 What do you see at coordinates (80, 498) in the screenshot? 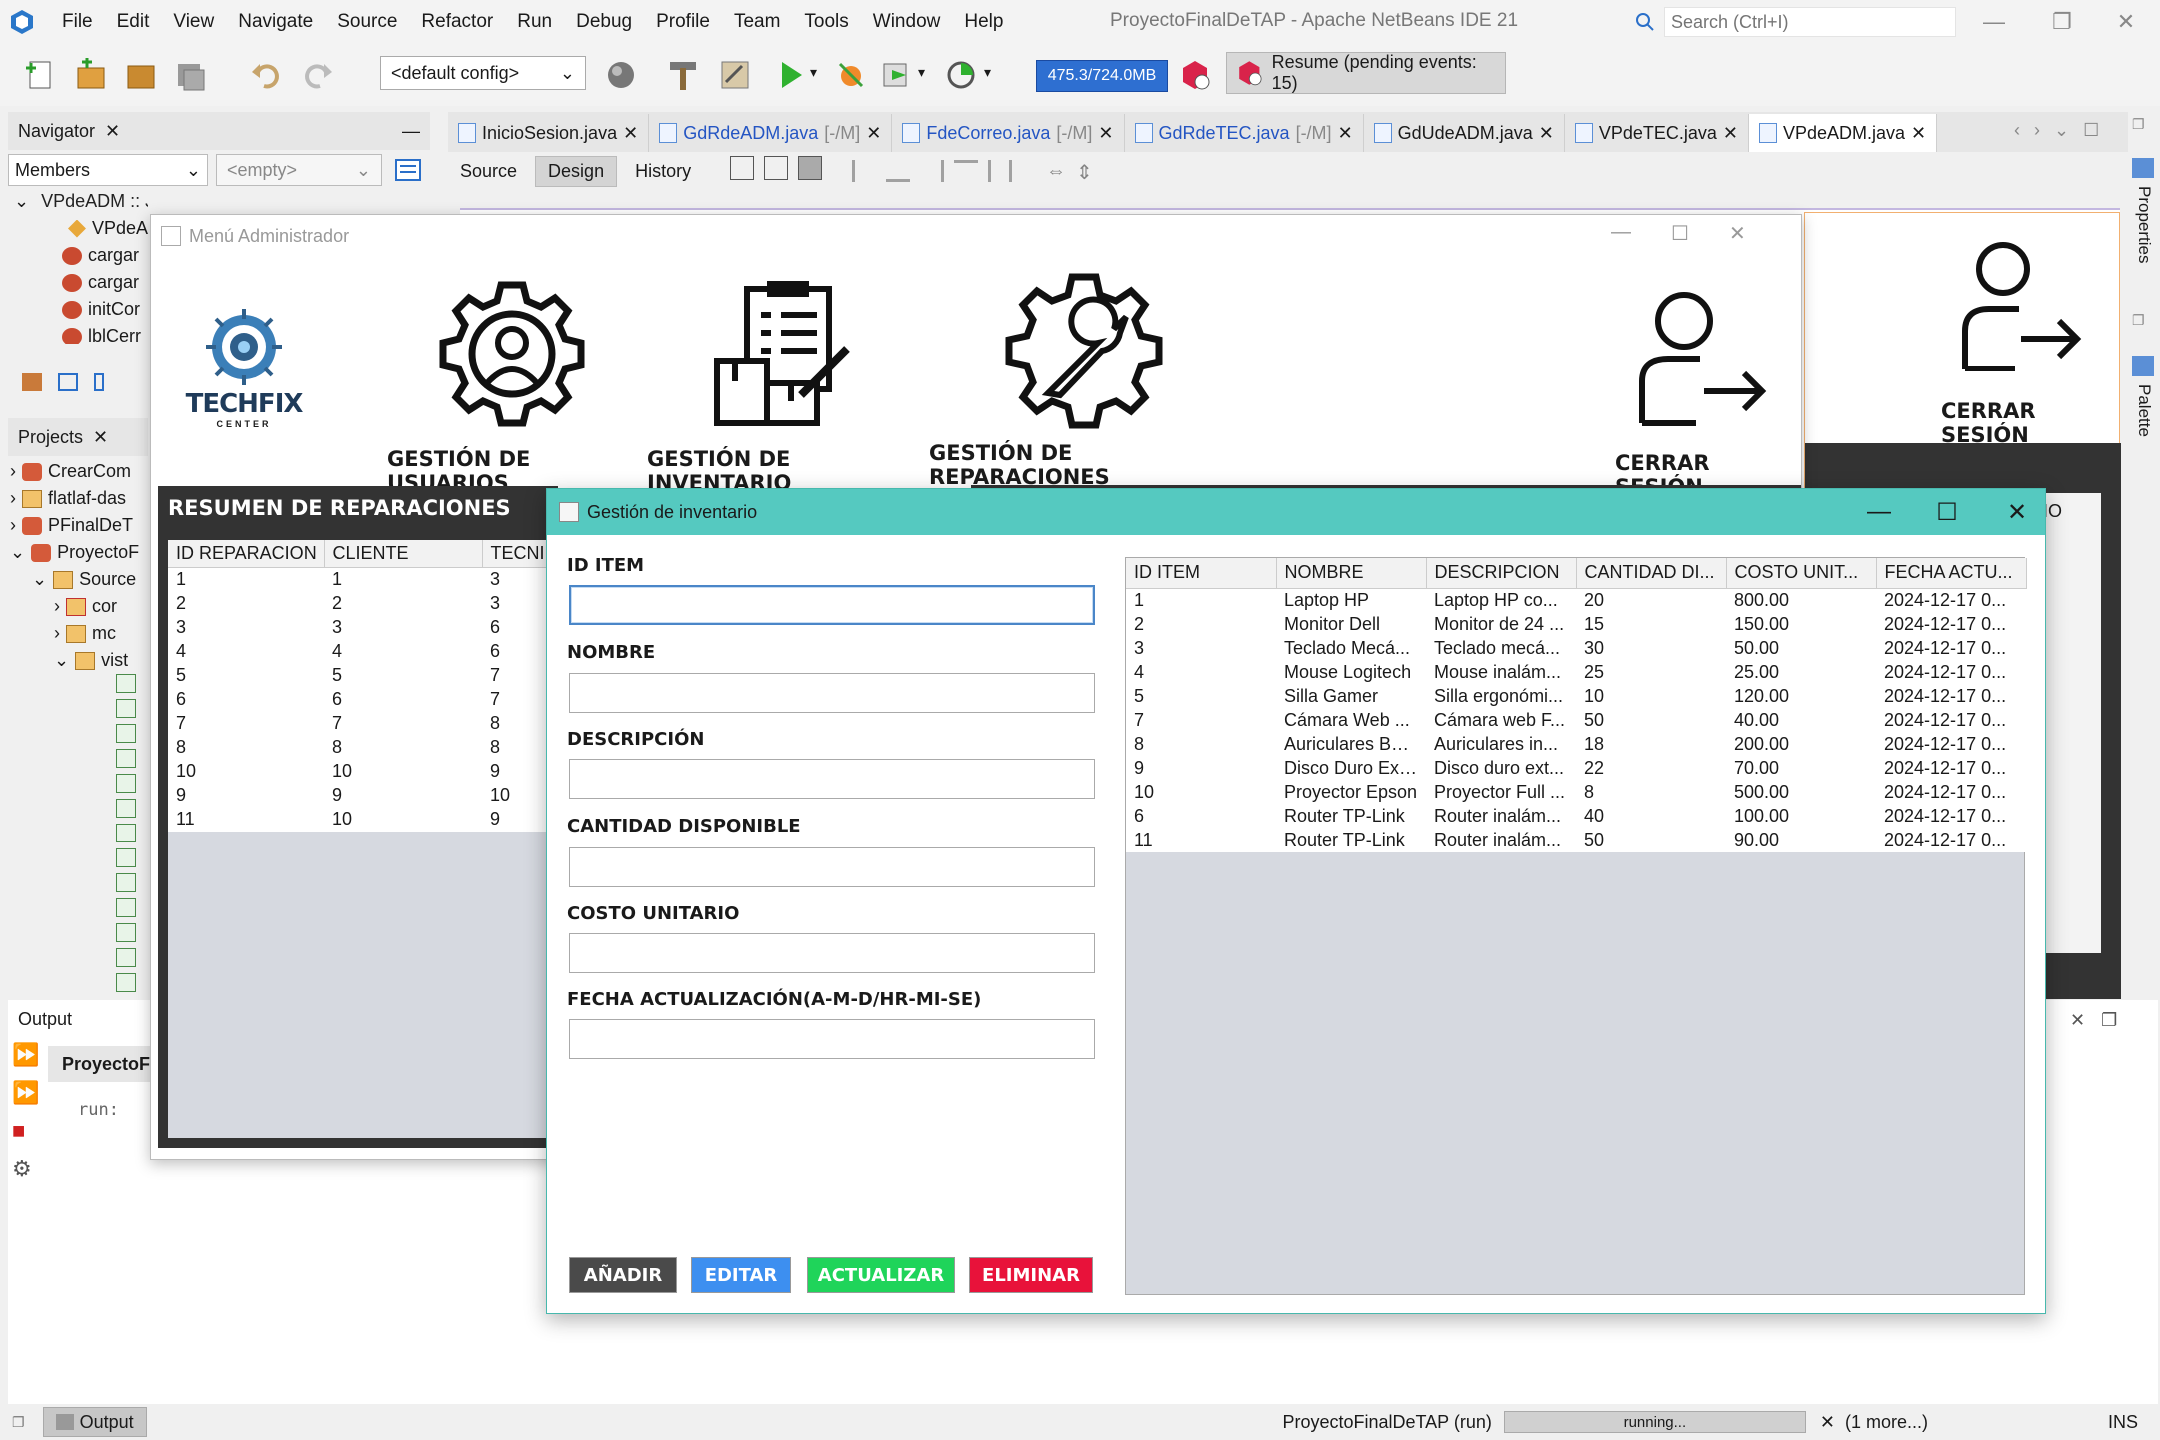
I see `tree-item: › flatlaf-das` at bounding box center [80, 498].